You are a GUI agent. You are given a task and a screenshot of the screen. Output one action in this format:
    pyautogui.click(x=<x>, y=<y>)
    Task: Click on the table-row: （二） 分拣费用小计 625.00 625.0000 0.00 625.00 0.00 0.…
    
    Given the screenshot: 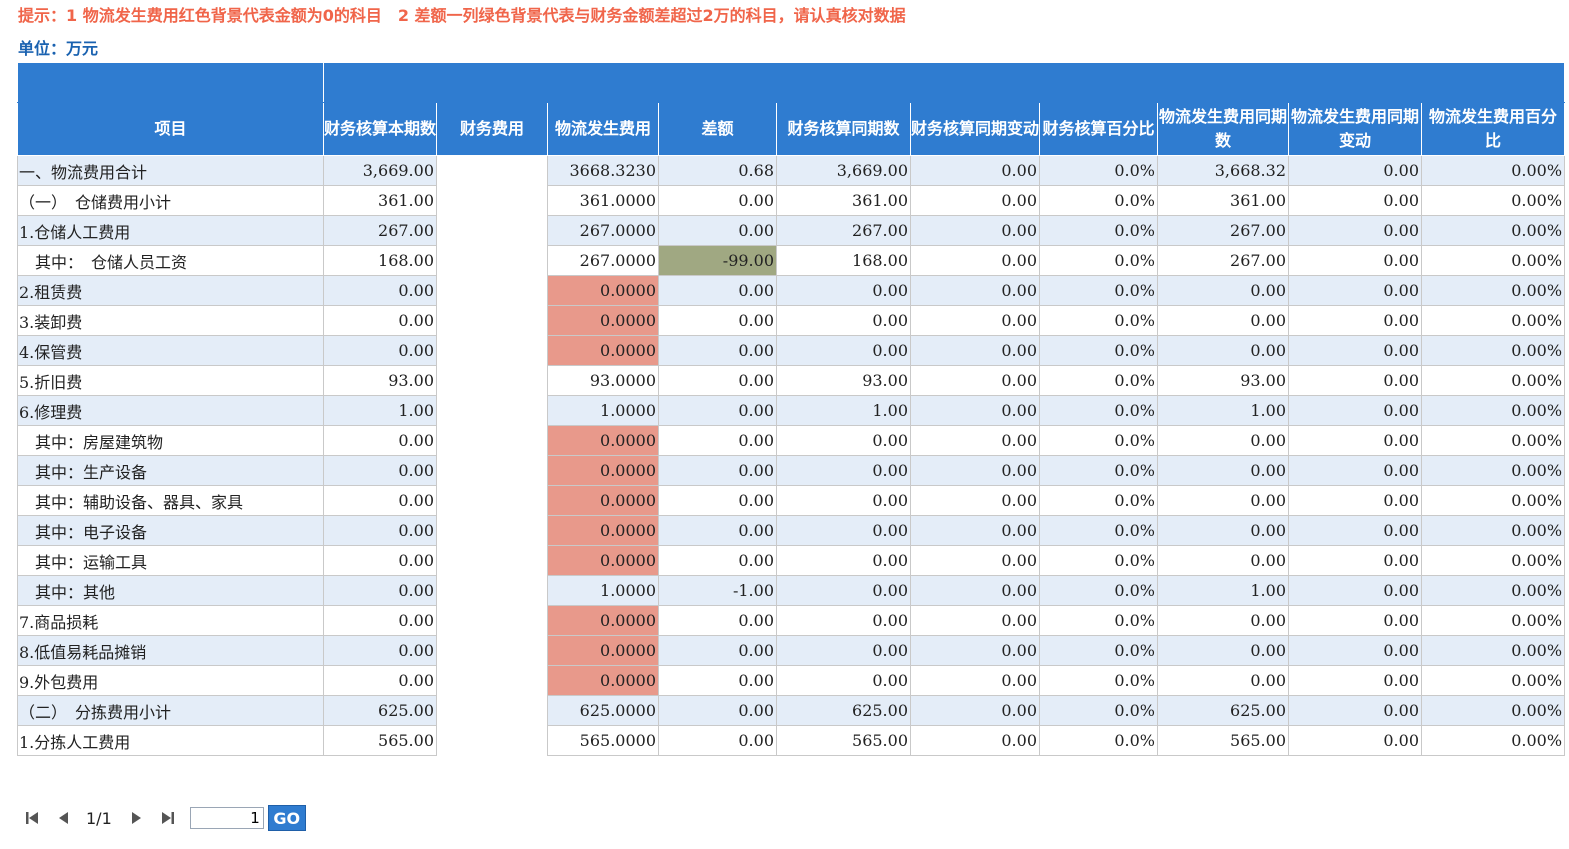 What is the action you would take?
    pyautogui.click(x=791, y=710)
    